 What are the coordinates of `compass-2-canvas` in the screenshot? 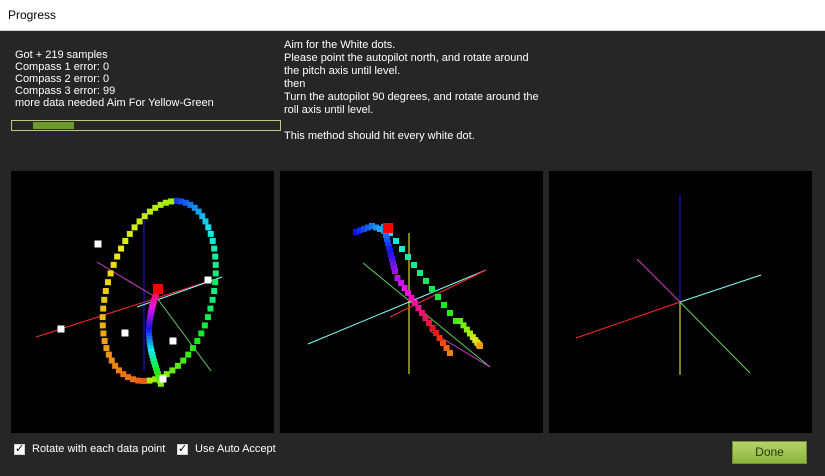 It's located at (399, 298).